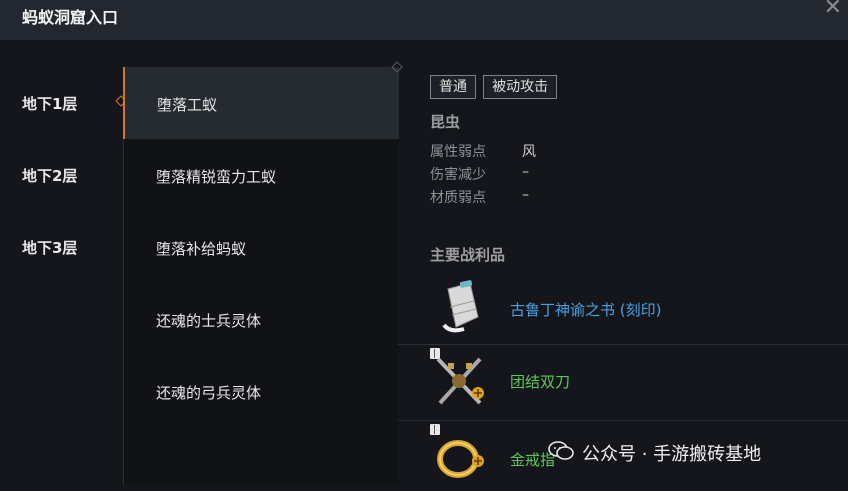 The image size is (848, 491). I want to click on attribute-row: 属性弱点 风, so click(483, 151).